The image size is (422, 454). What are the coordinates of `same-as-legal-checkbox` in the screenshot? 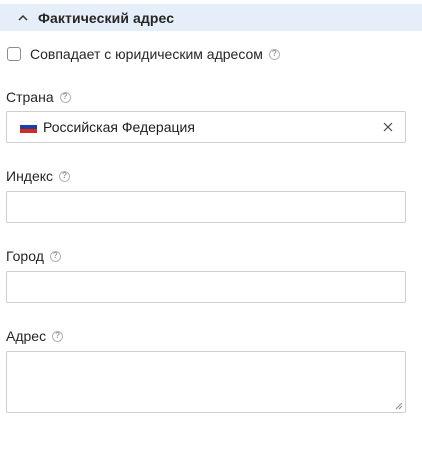 It's located at (14, 54).